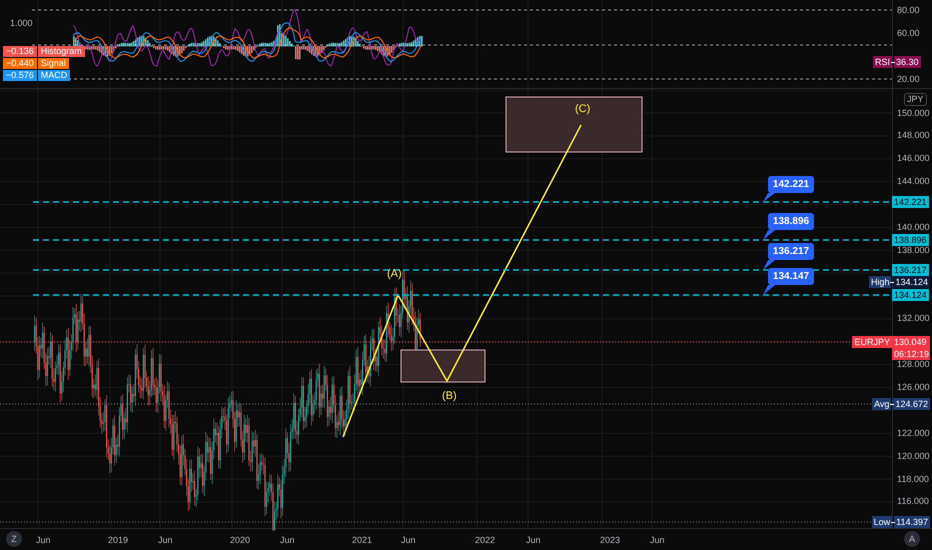 The height and width of the screenshot is (550, 932). I want to click on legend-value: −0.136, so click(20, 51).